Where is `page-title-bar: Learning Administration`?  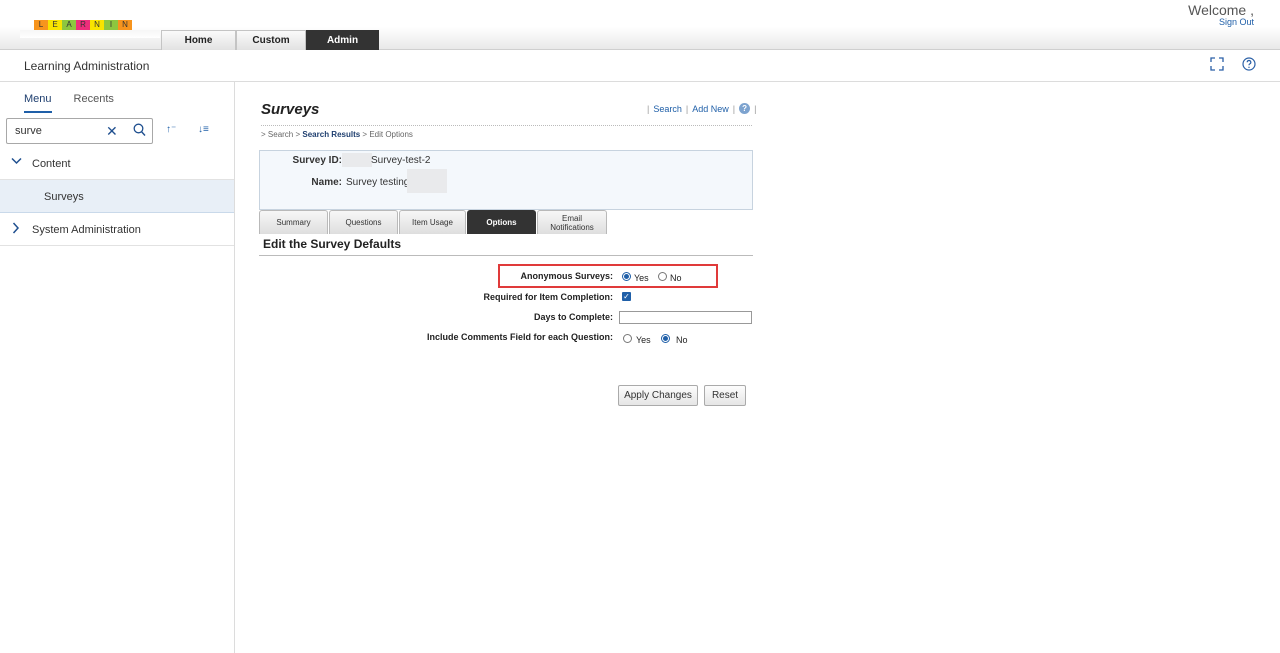
page-title-bar: Learning Administration is located at coordinates (640, 66).